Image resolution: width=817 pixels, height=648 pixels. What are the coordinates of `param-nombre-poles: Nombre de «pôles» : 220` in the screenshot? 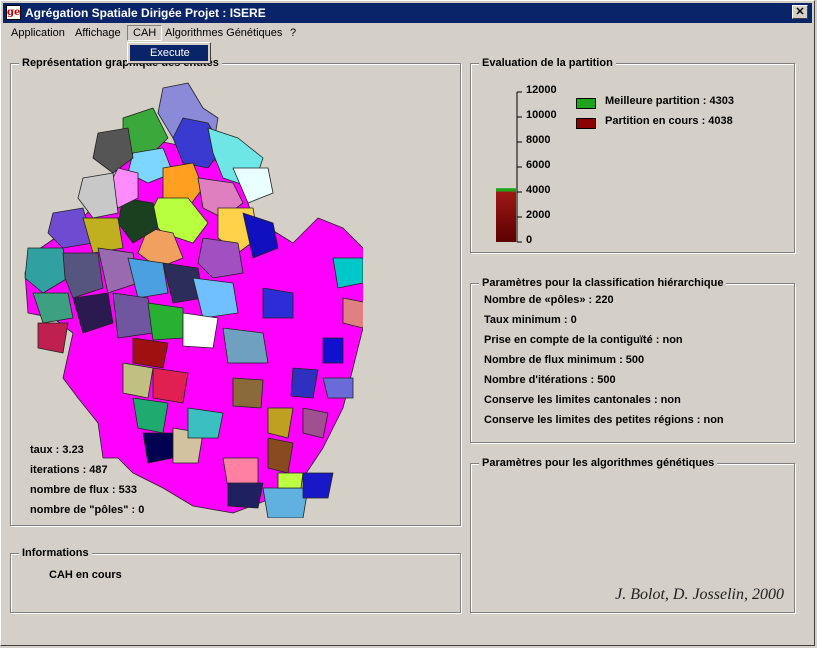 It's located at (549, 300).